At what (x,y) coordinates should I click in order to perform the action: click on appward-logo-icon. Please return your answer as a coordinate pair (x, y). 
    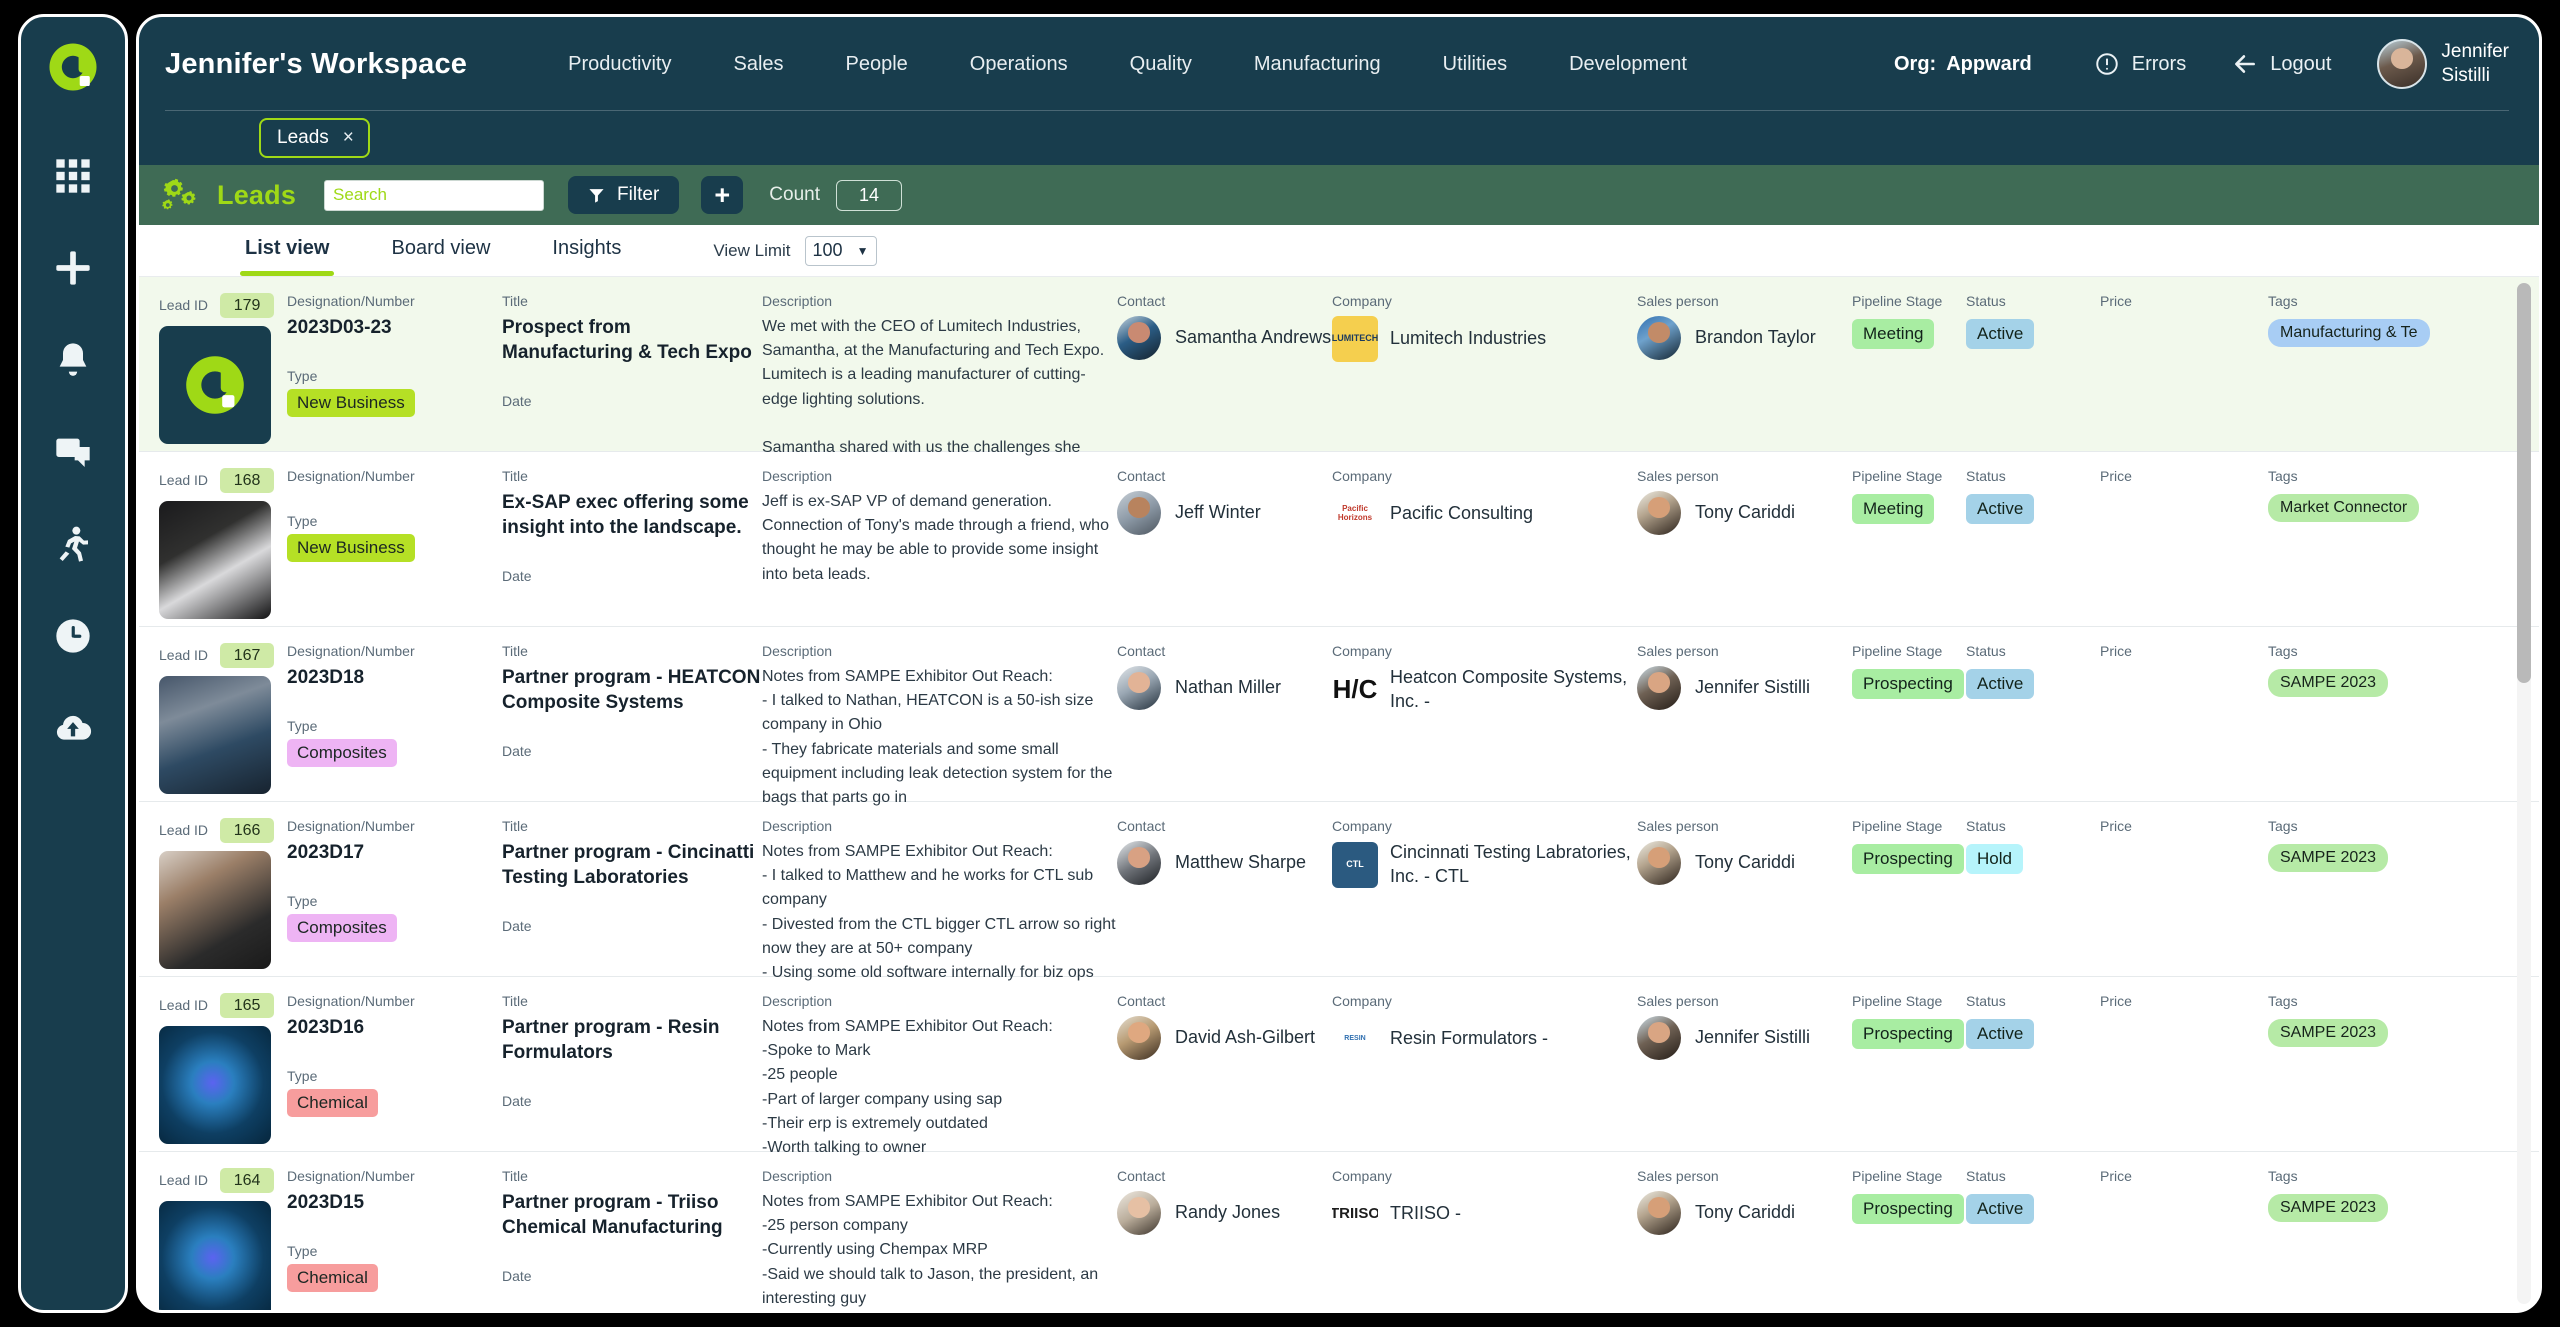
    Looking at the image, I should click on (73, 67).